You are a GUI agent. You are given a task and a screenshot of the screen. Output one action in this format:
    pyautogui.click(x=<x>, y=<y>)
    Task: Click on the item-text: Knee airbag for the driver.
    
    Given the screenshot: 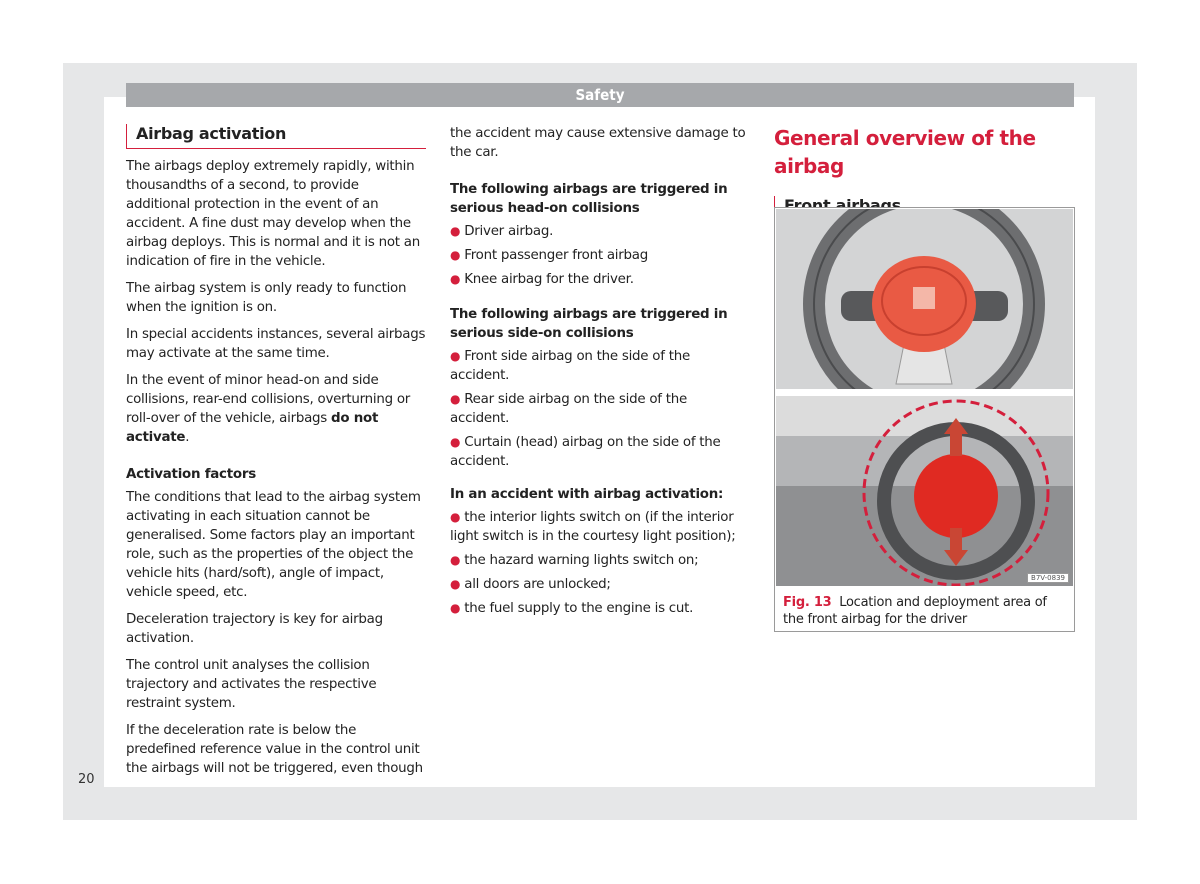 What is the action you would take?
    pyautogui.click(x=549, y=279)
    